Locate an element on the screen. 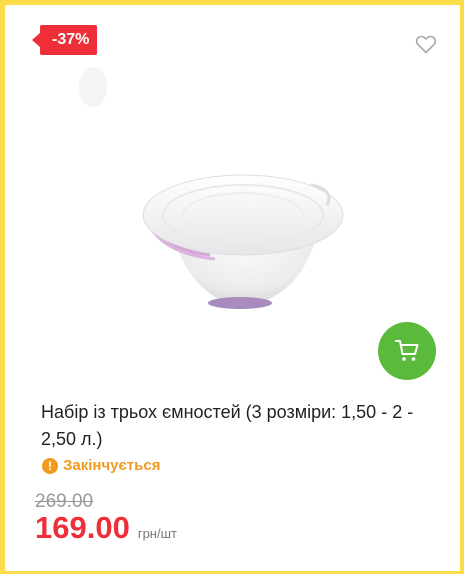  cart-icon is located at coordinates (407, 350).